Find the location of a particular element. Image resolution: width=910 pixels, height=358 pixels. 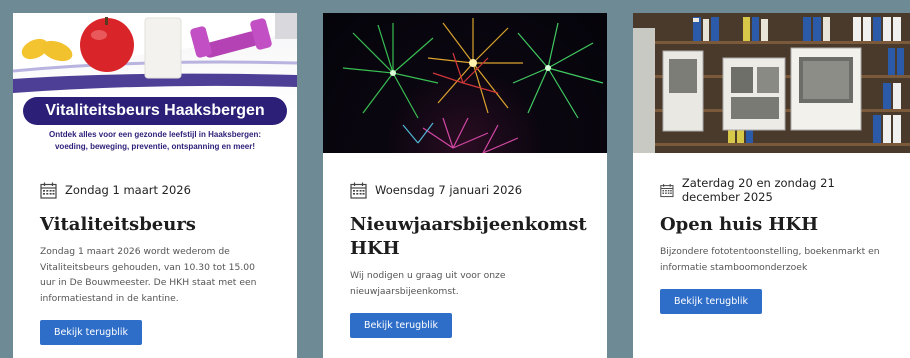

event-date: Zondag 1 maart 2026 is located at coordinates (128, 190).